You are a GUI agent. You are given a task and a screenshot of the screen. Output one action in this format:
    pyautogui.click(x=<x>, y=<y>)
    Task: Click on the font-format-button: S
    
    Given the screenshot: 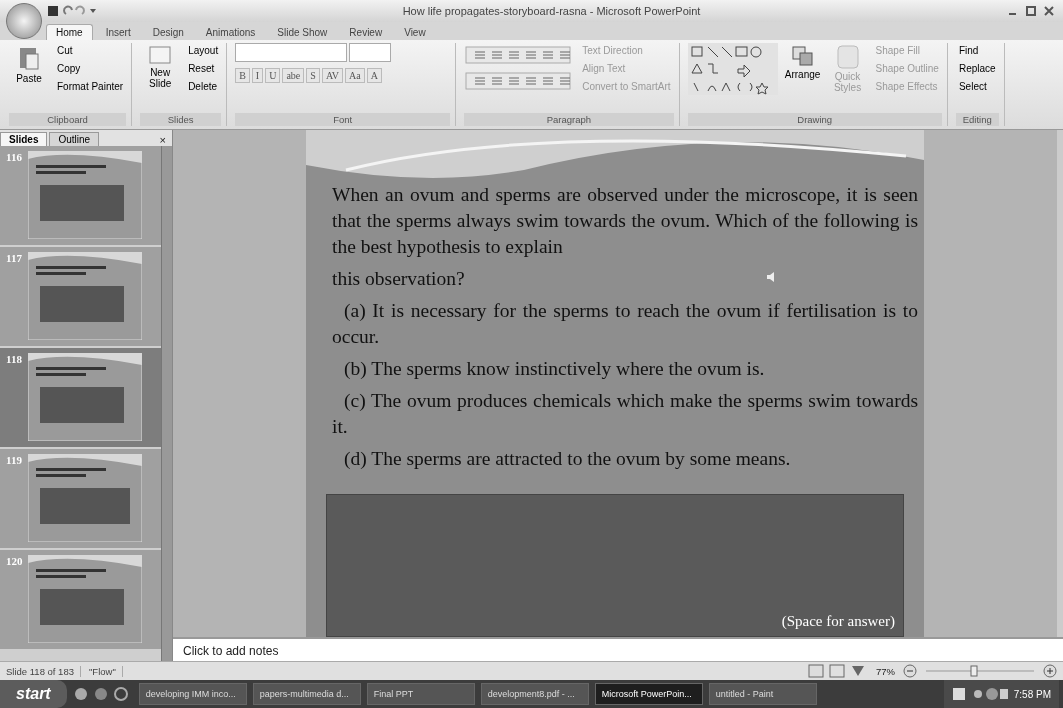 What is the action you would take?
    pyautogui.click(x=313, y=75)
    